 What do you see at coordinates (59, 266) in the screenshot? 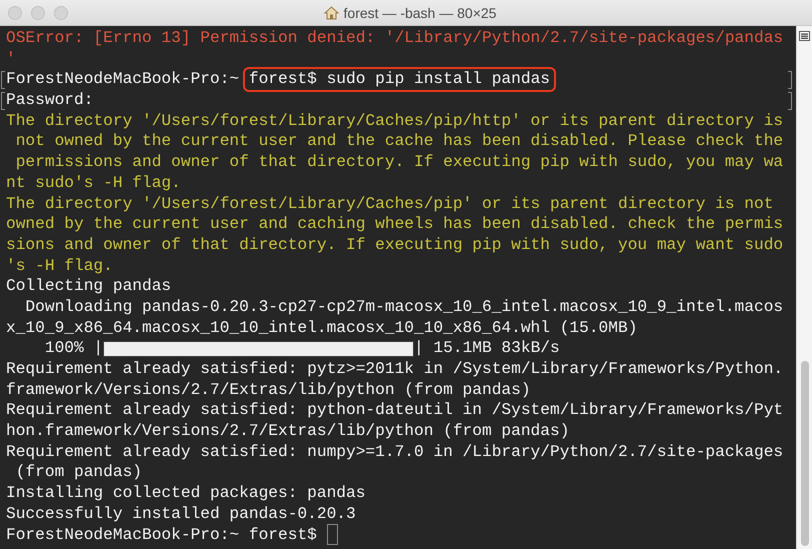
I see `warning-line: 's -H flag.` at bounding box center [59, 266].